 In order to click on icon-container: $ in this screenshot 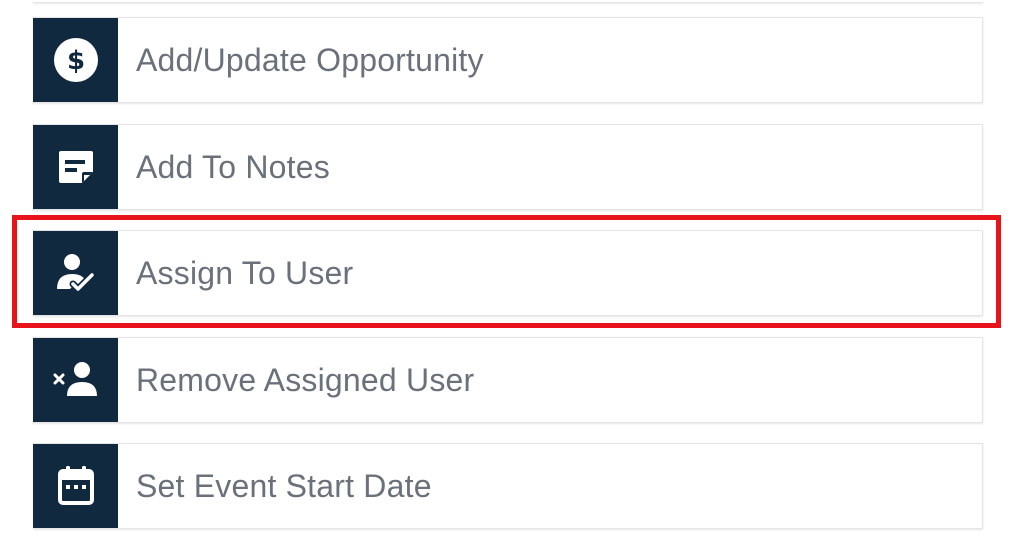, I will do `click(75, 60)`.